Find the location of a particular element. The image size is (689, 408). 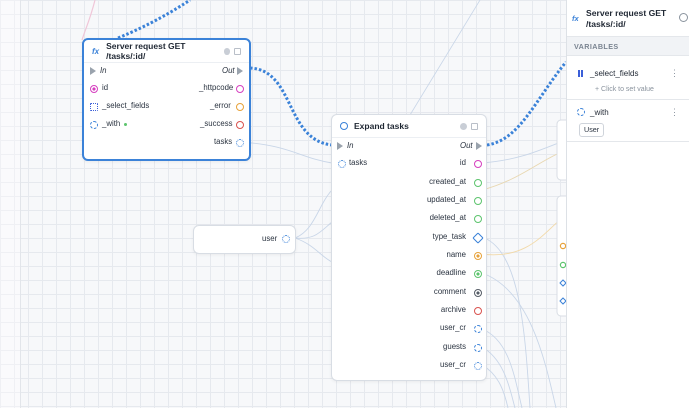

httpcode-output-label: _httpcode is located at coordinates (216, 87).